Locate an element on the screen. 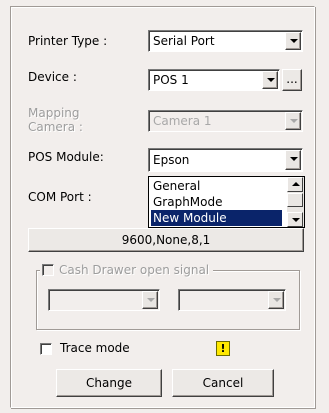  cash-drawer-legend: Cash Drawer open signal is located at coordinates (127, 270).